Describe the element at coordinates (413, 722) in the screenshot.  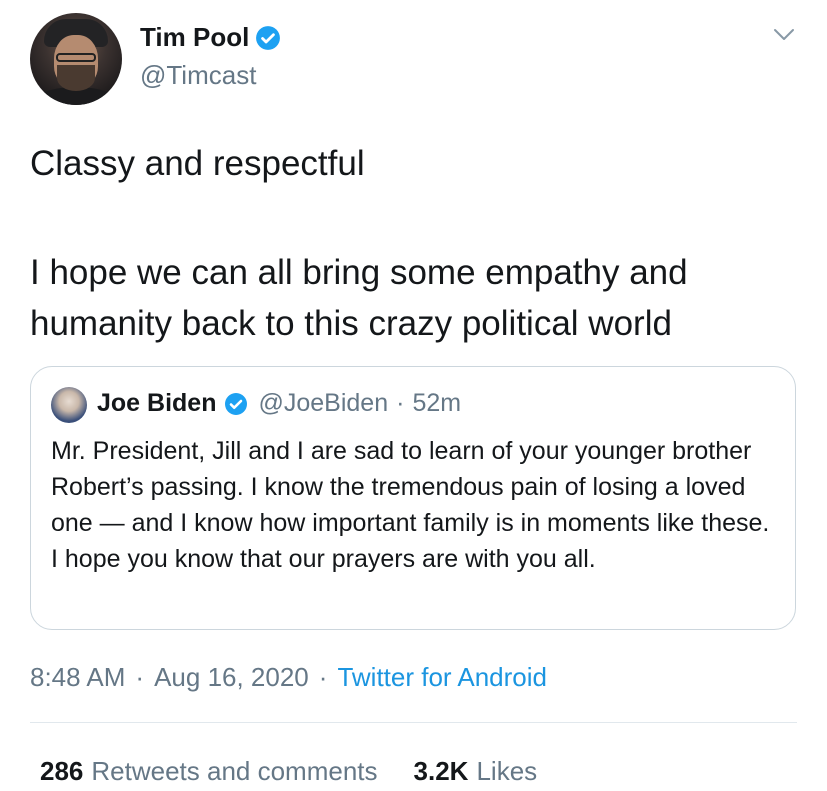
I see `divider` at that location.